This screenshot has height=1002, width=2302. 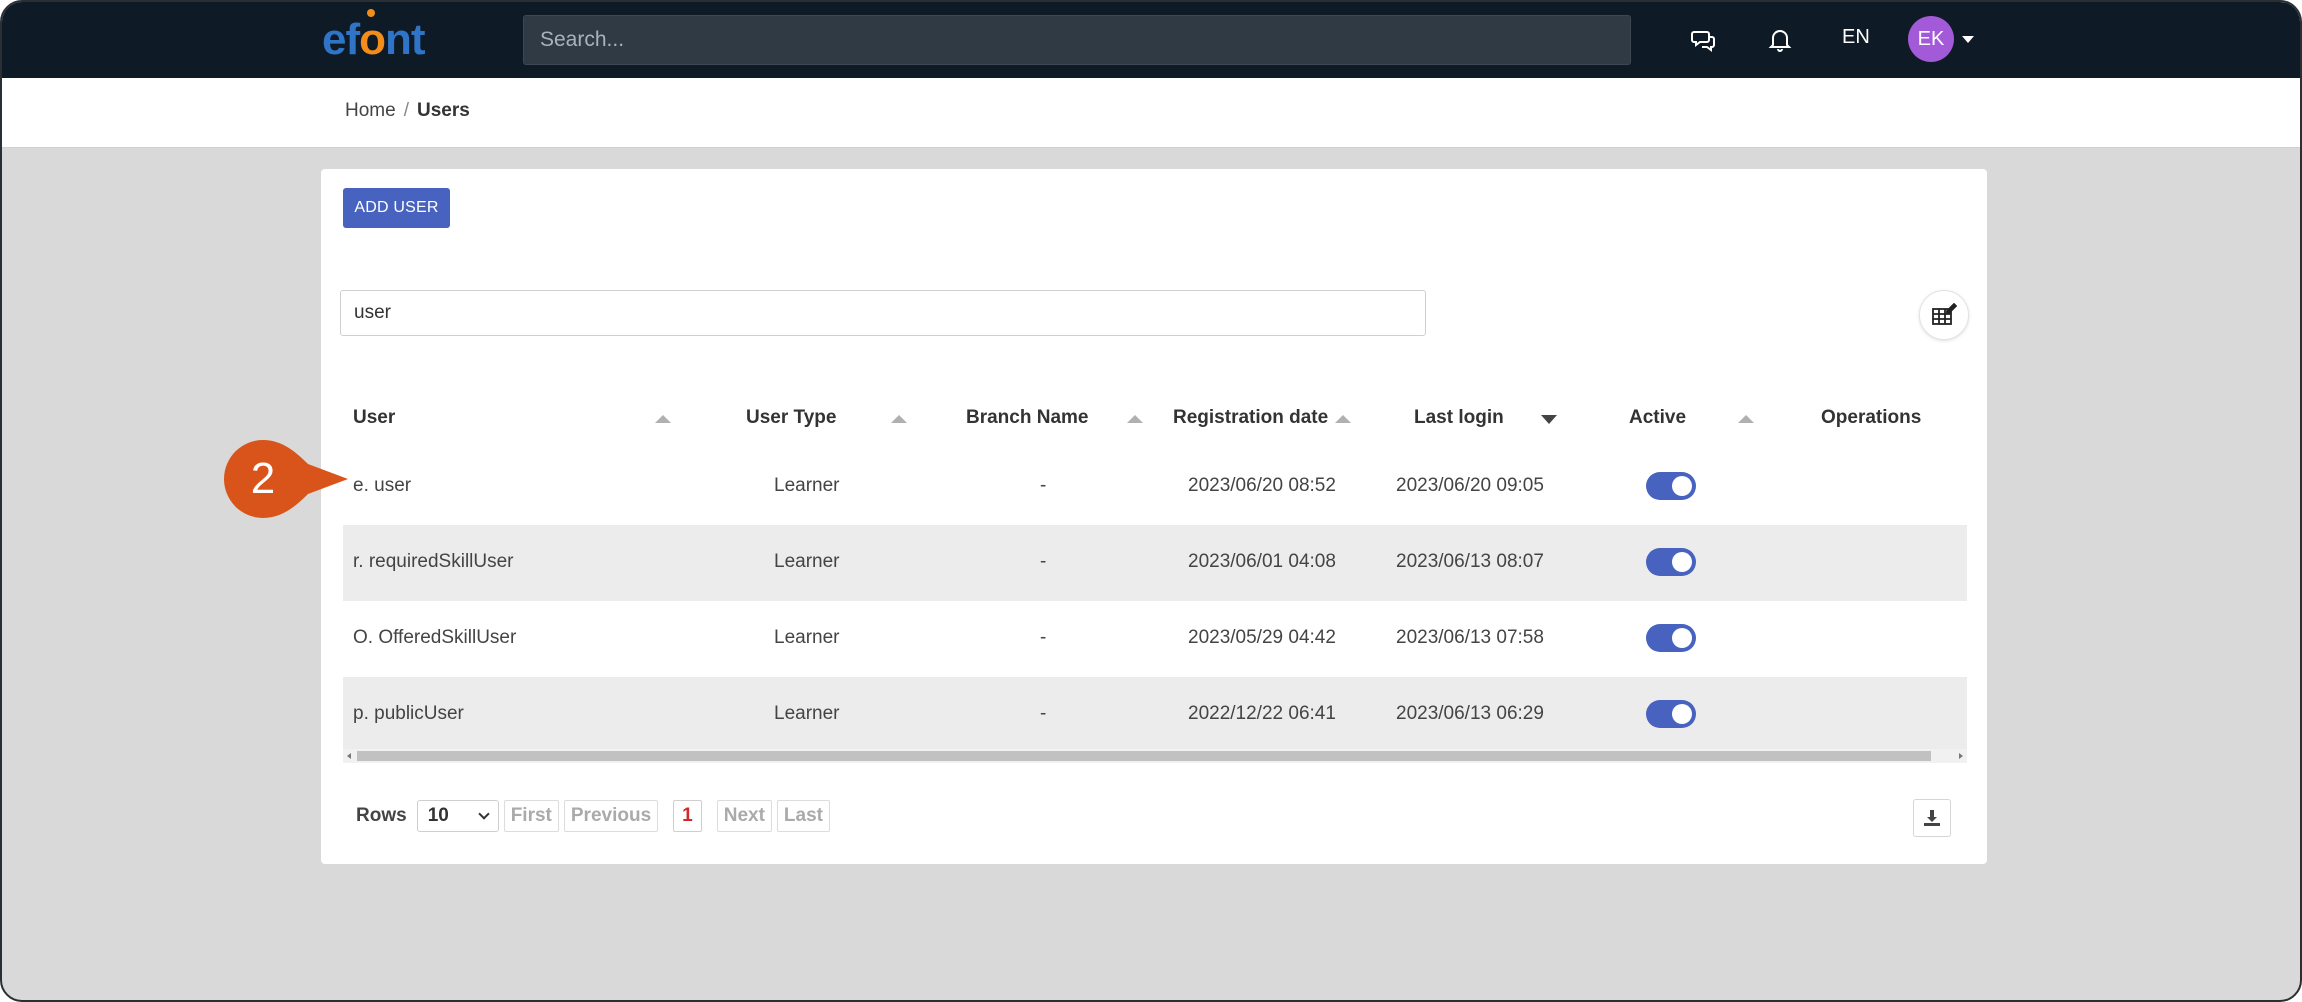 What do you see at coordinates (438, 815) in the screenshot?
I see `rows-per-page-value: 10` at bounding box center [438, 815].